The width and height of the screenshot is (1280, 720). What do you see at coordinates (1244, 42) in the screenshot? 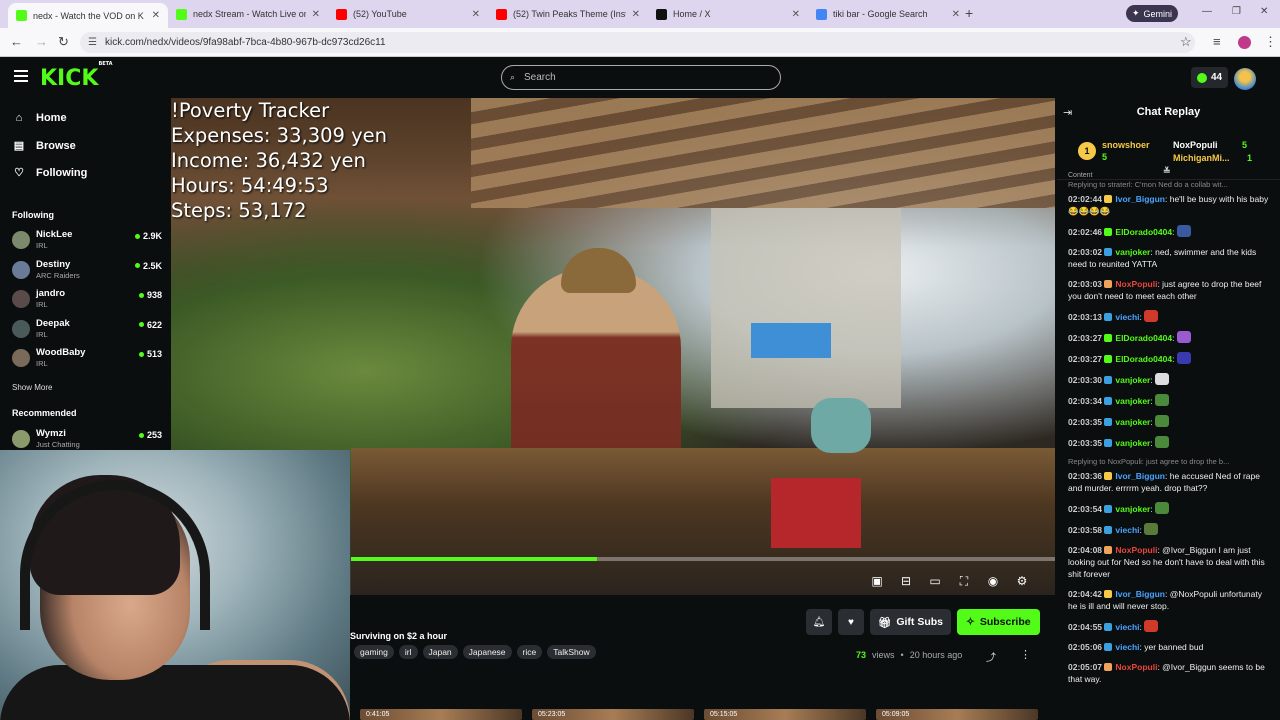
I see `profile-icon` at bounding box center [1244, 42].